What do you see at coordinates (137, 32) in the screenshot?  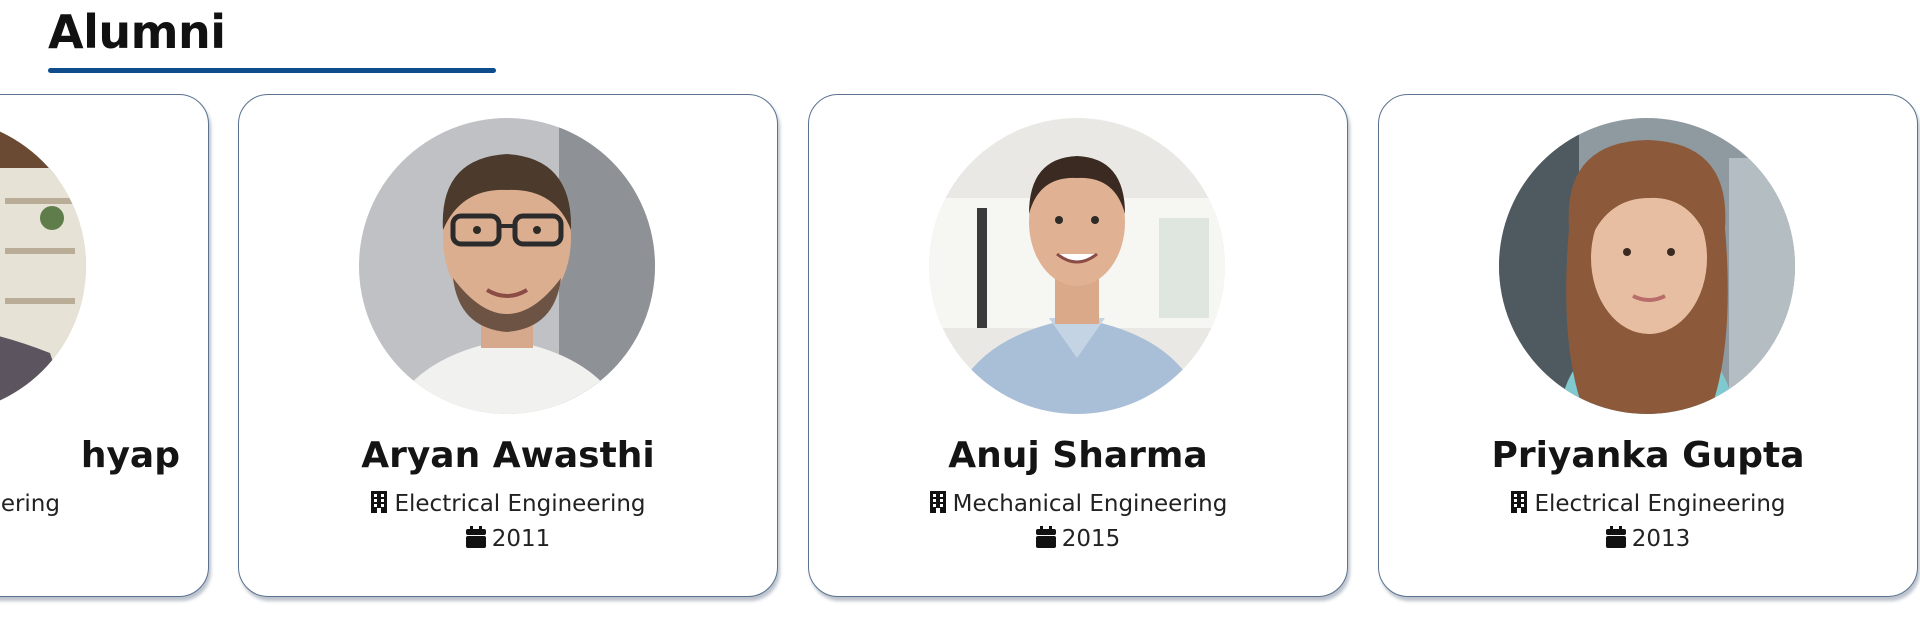 I see `section-title: Alumni` at bounding box center [137, 32].